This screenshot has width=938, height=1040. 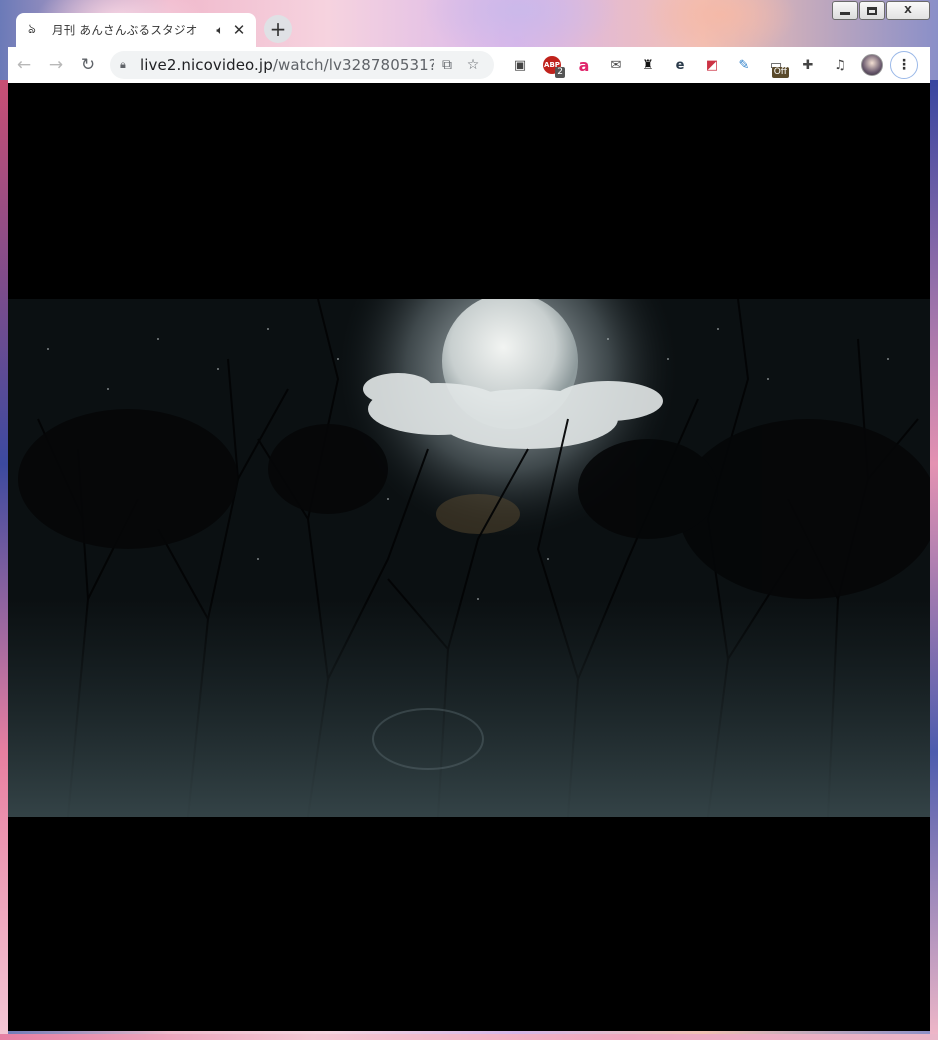 I want to click on more-vert-icon: ⋮, so click(x=904, y=65).